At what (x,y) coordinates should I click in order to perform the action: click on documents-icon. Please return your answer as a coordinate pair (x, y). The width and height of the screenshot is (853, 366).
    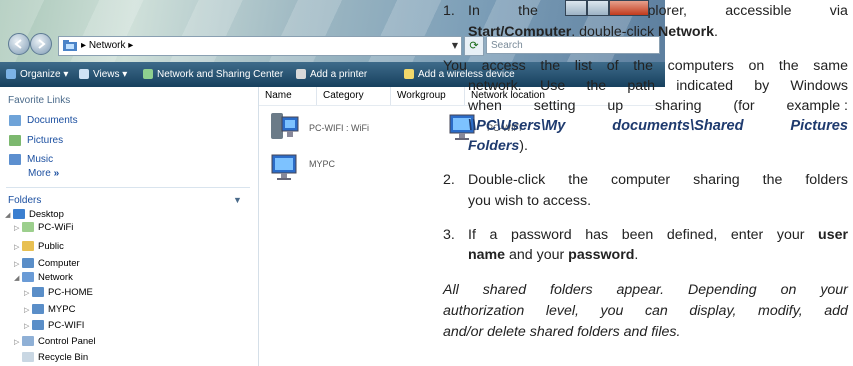
    Looking at the image, I should click on (15, 120).